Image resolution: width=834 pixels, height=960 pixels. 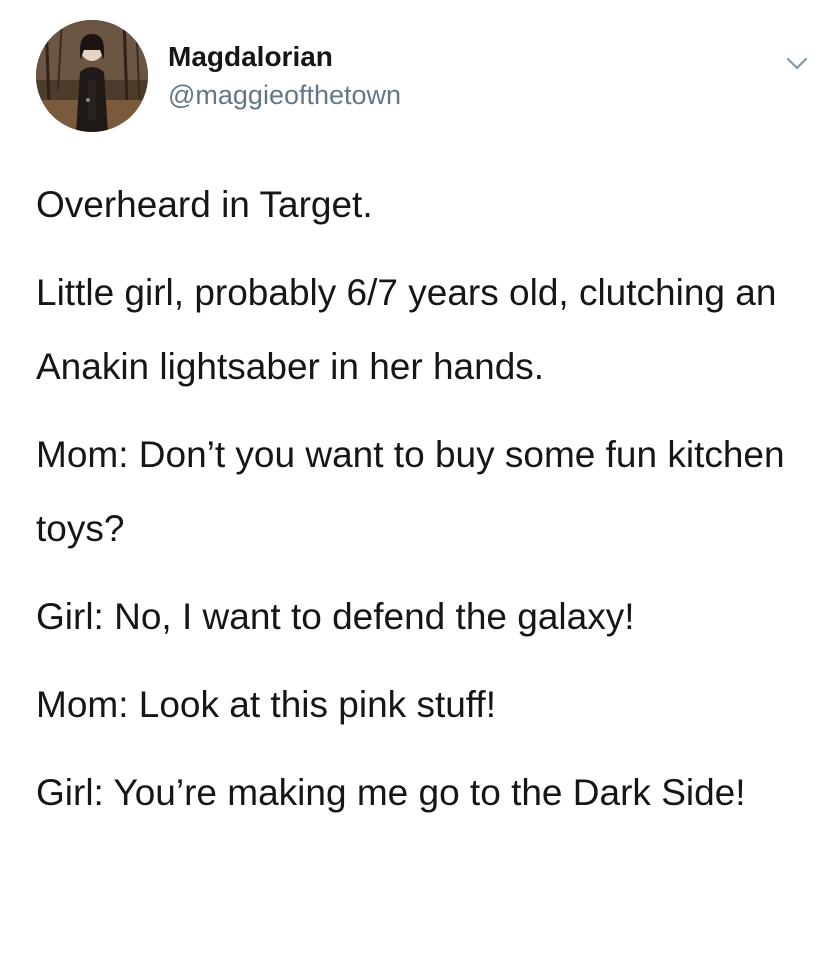 I want to click on avatar, so click(x=92, y=76).